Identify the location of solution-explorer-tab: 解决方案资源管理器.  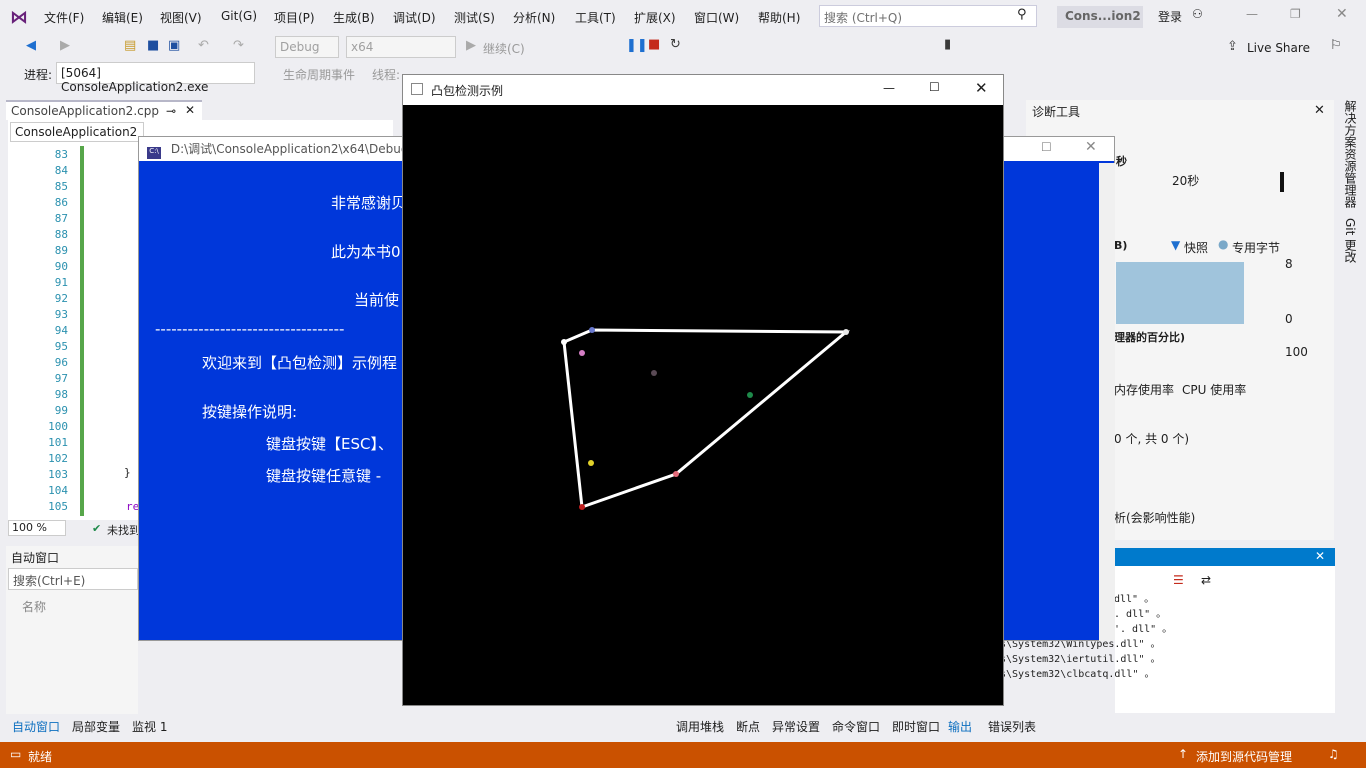
(1350, 154).